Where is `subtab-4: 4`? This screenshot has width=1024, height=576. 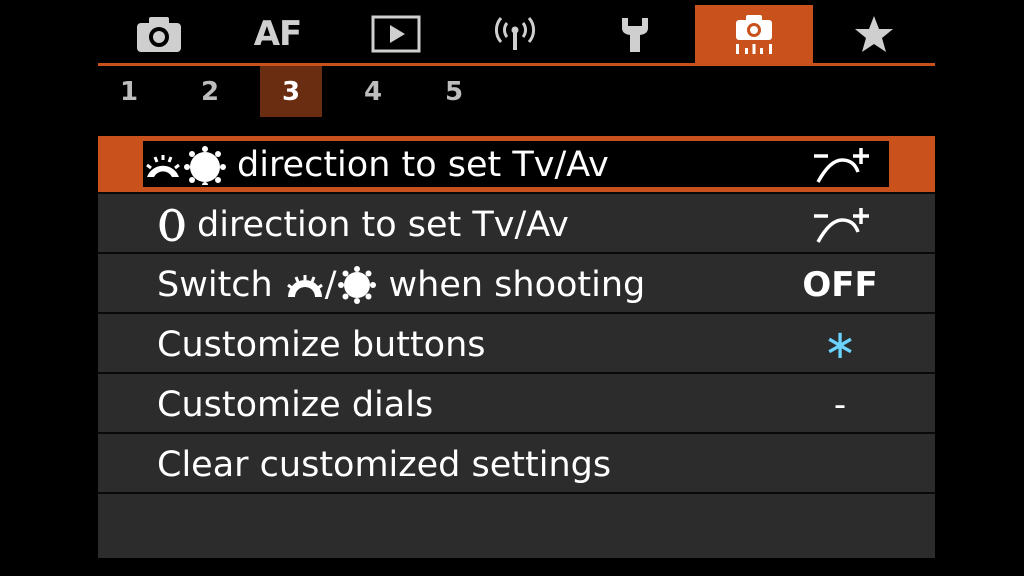 subtab-4: 4 is located at coordinates (373, 91).